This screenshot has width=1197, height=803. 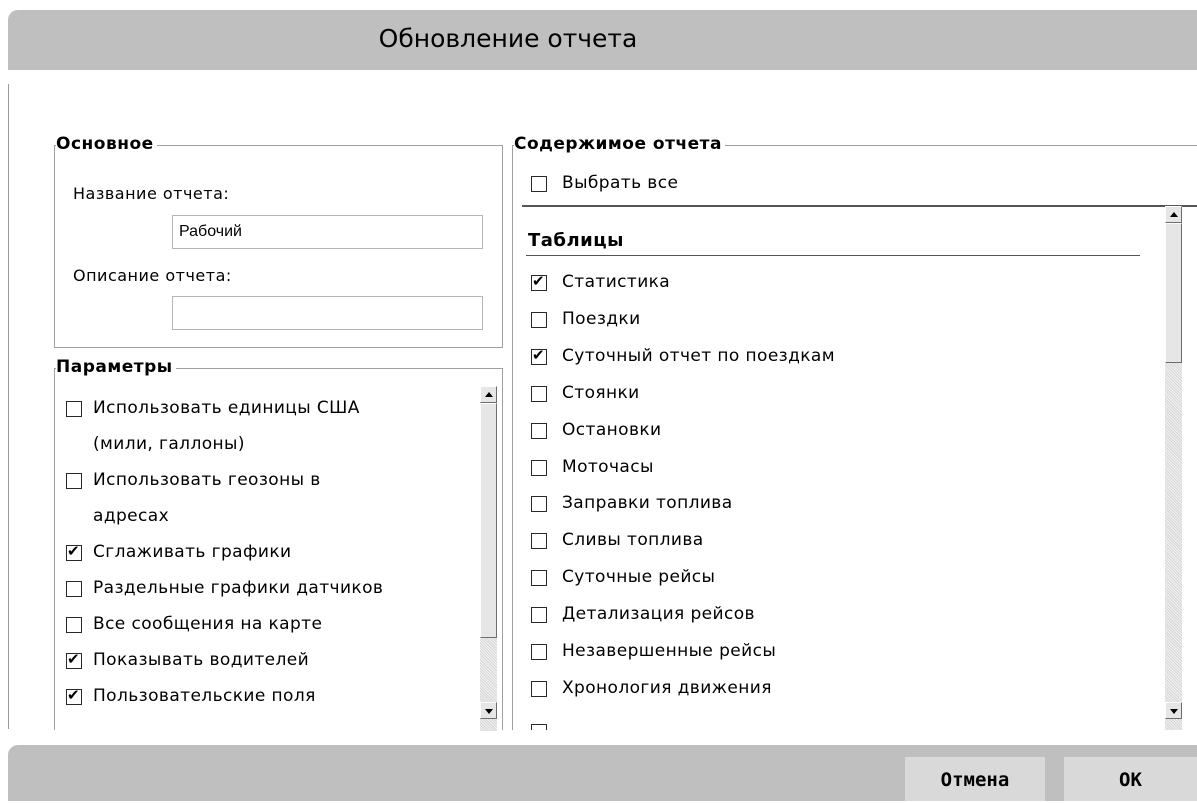 What do you see at coordinates (616, 282) in the screenshot?
I see `table-label: Статистика` at bounding box center [616, 282].